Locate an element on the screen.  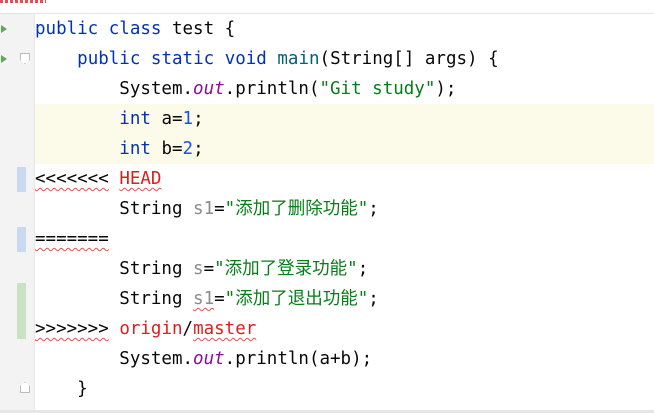
code-line: <<<<<<< HEAD is located at coordinates (344, 179).